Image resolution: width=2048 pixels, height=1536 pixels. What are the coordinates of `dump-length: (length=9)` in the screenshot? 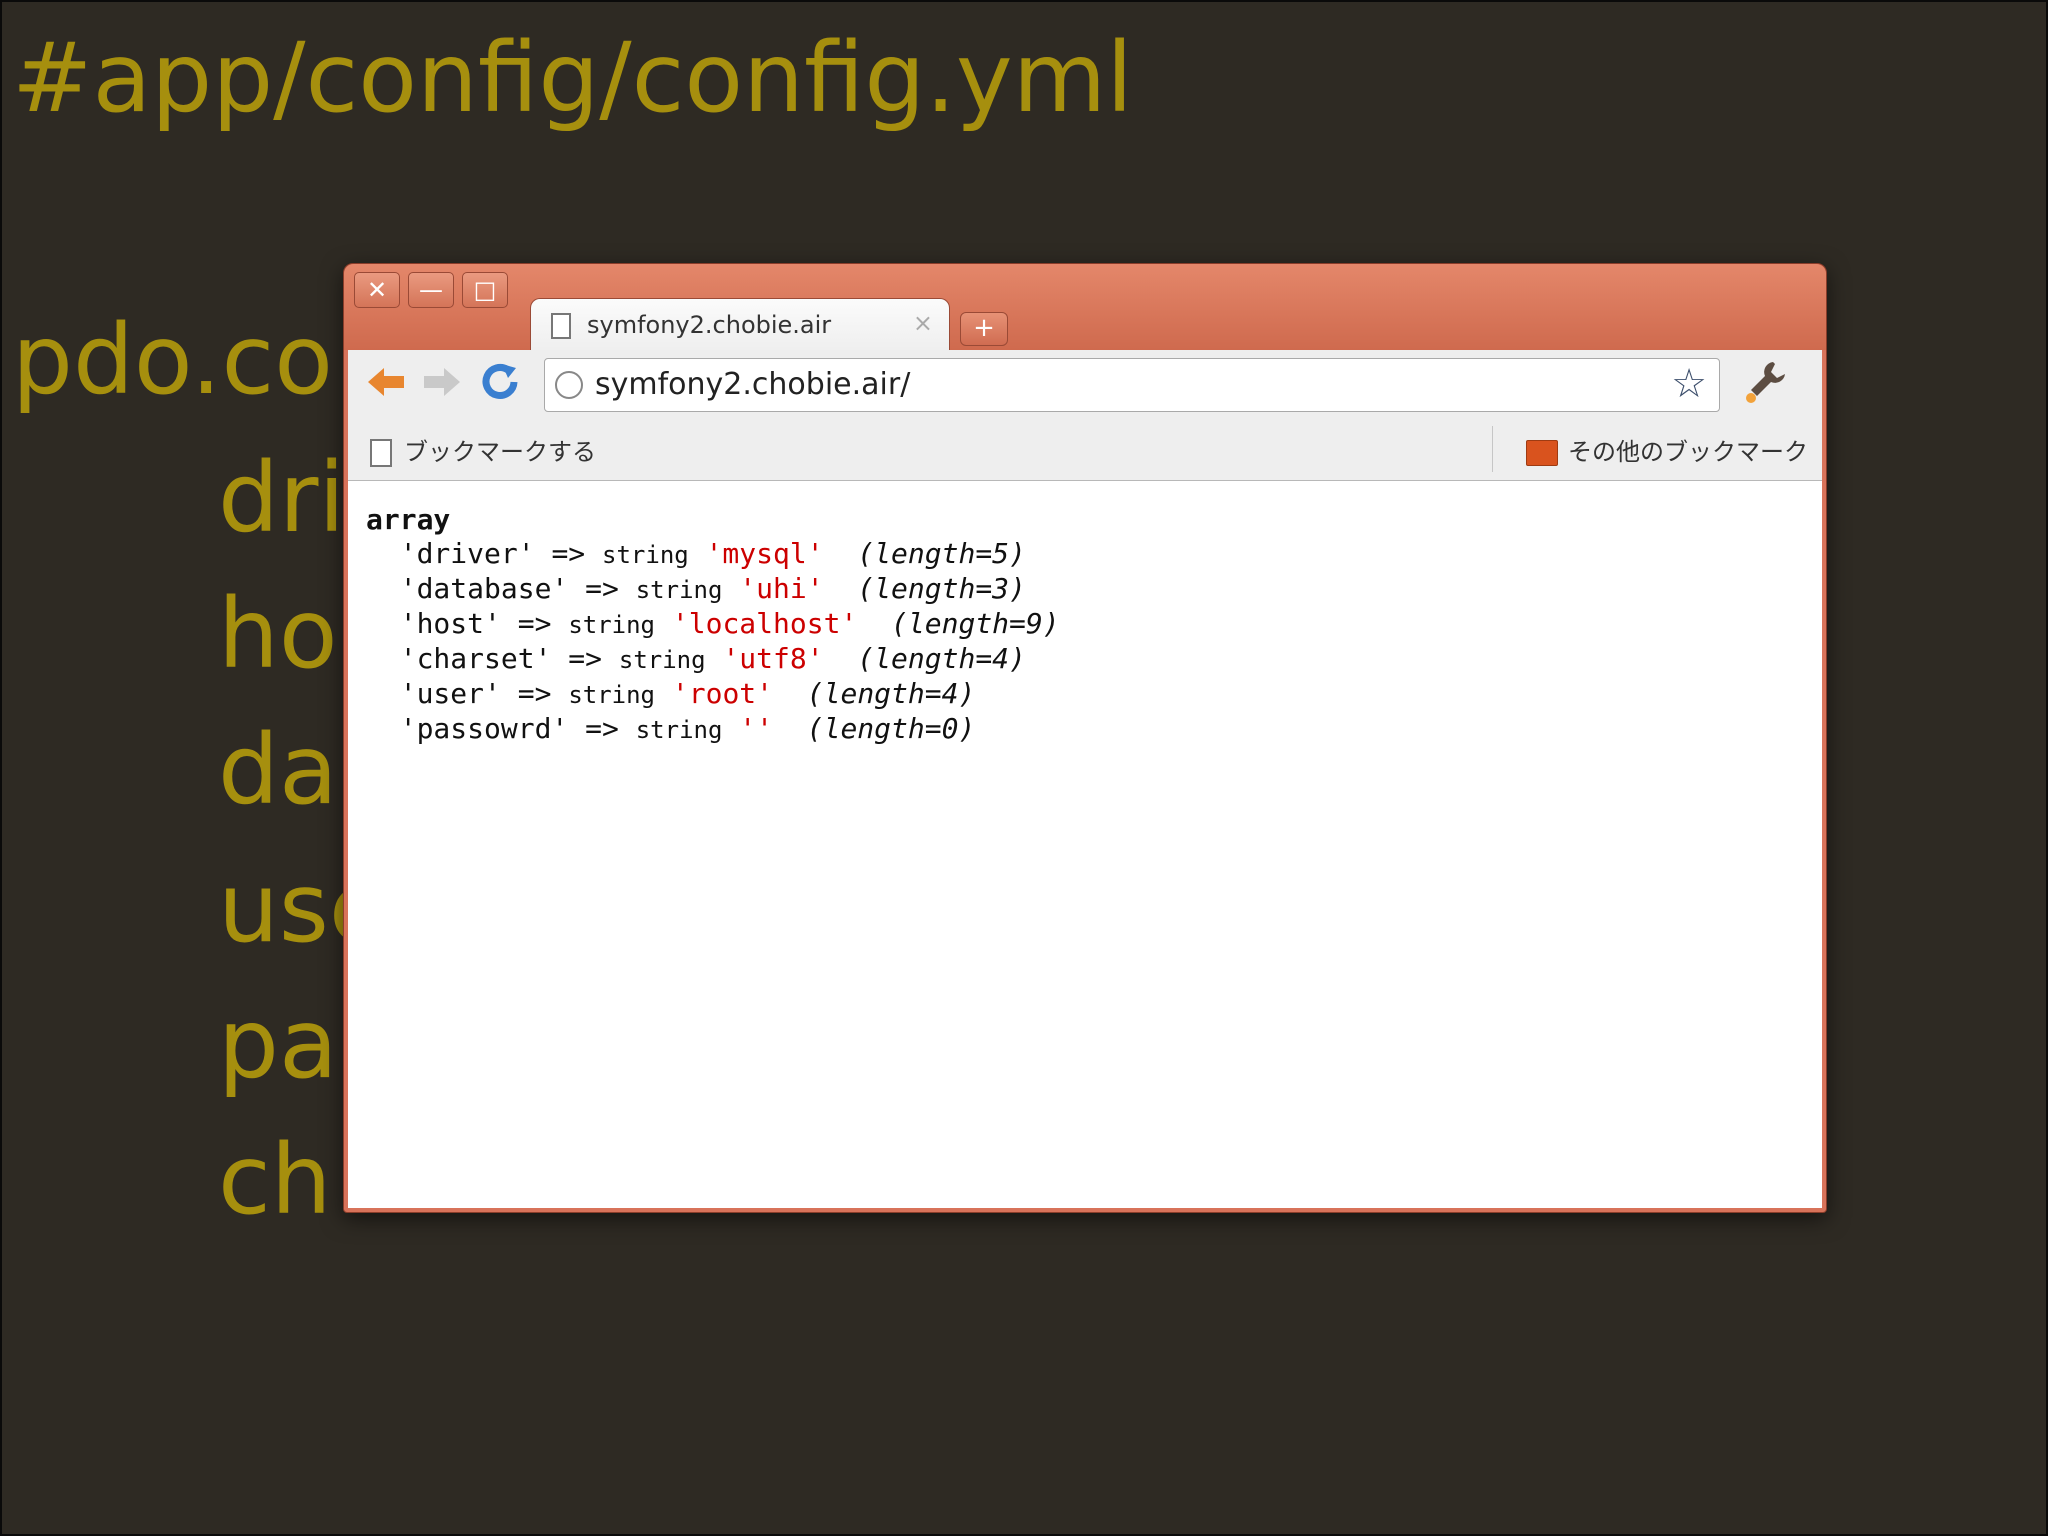 It's located at (975, 623).